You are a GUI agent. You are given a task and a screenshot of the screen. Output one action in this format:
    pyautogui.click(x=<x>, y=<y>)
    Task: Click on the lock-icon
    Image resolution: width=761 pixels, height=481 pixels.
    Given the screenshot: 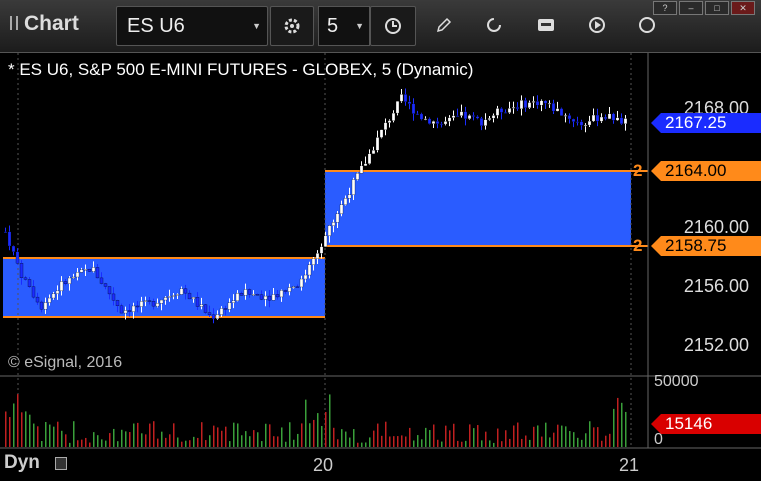 What is the action you would take?
    pyautogui.click(x=61, y=463)
    